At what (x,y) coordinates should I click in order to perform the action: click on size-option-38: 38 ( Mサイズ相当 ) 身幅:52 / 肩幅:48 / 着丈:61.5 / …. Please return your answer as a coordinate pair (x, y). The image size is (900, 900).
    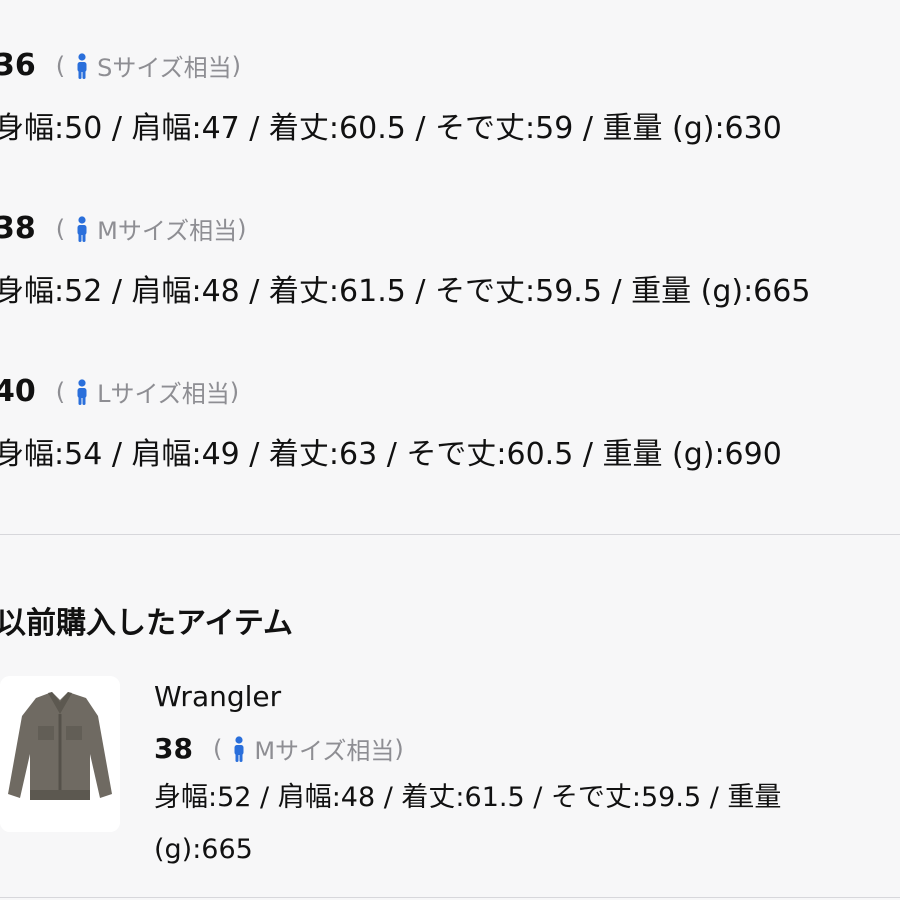
    Looking at the image, I should click on (405, 260).